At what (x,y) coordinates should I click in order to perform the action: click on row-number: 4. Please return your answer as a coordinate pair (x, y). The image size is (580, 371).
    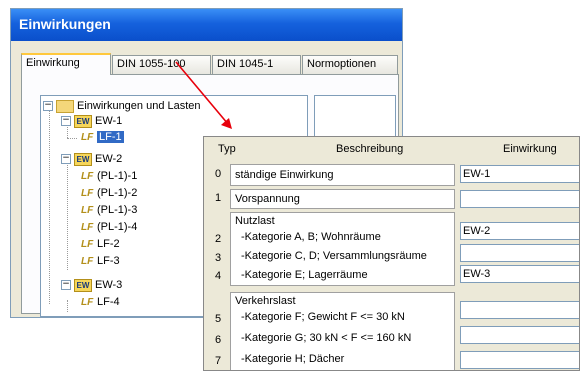
    Looking at the image, I should click on (218, 276).